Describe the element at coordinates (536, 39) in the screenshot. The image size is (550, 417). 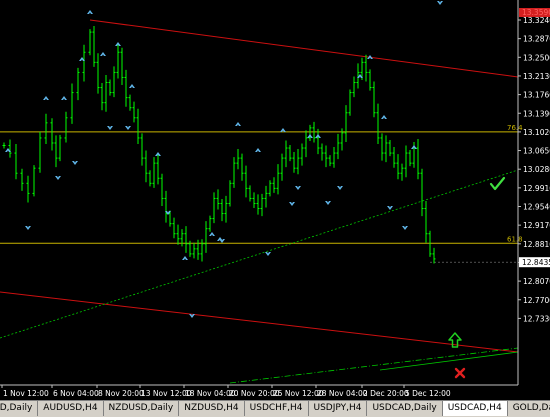
I see `price-tick-label: 13.2870` at that location.